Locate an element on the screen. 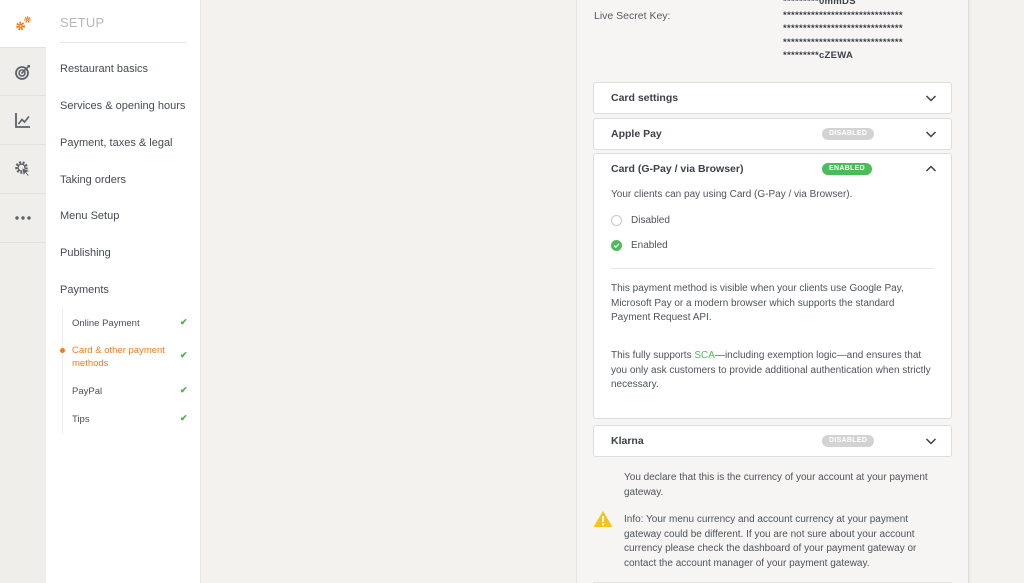 The width and height of the screenshot is (1024, 583). target-icon is located at coordinates (22, 72).